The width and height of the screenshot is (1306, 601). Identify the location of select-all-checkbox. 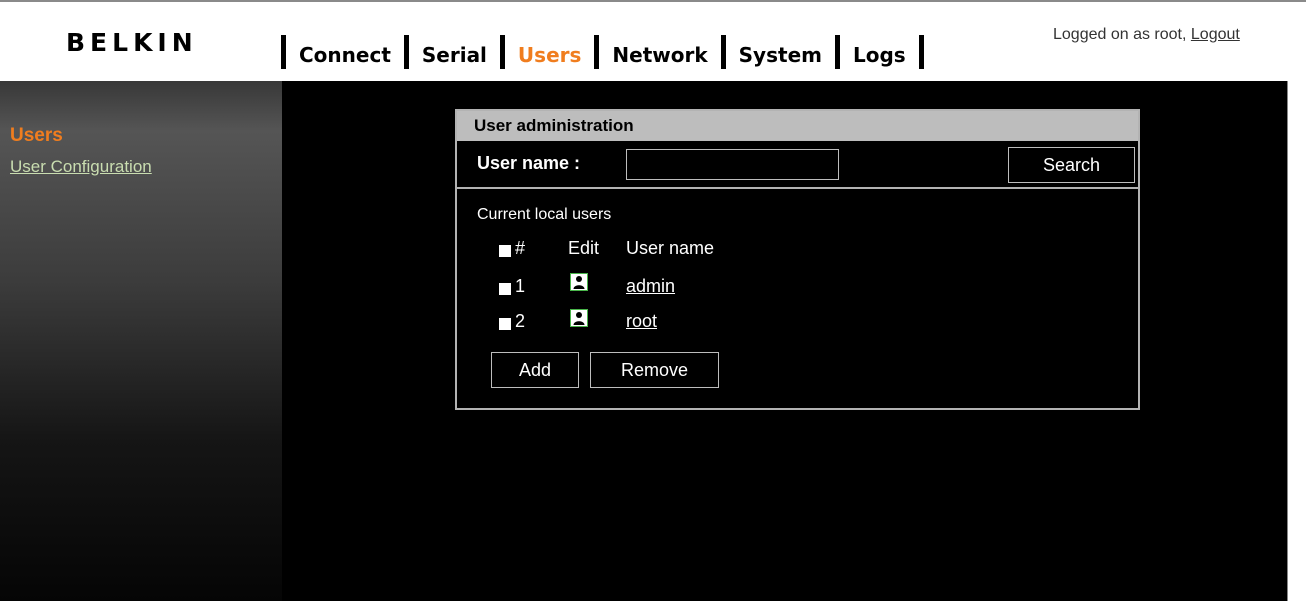
(505, 251).